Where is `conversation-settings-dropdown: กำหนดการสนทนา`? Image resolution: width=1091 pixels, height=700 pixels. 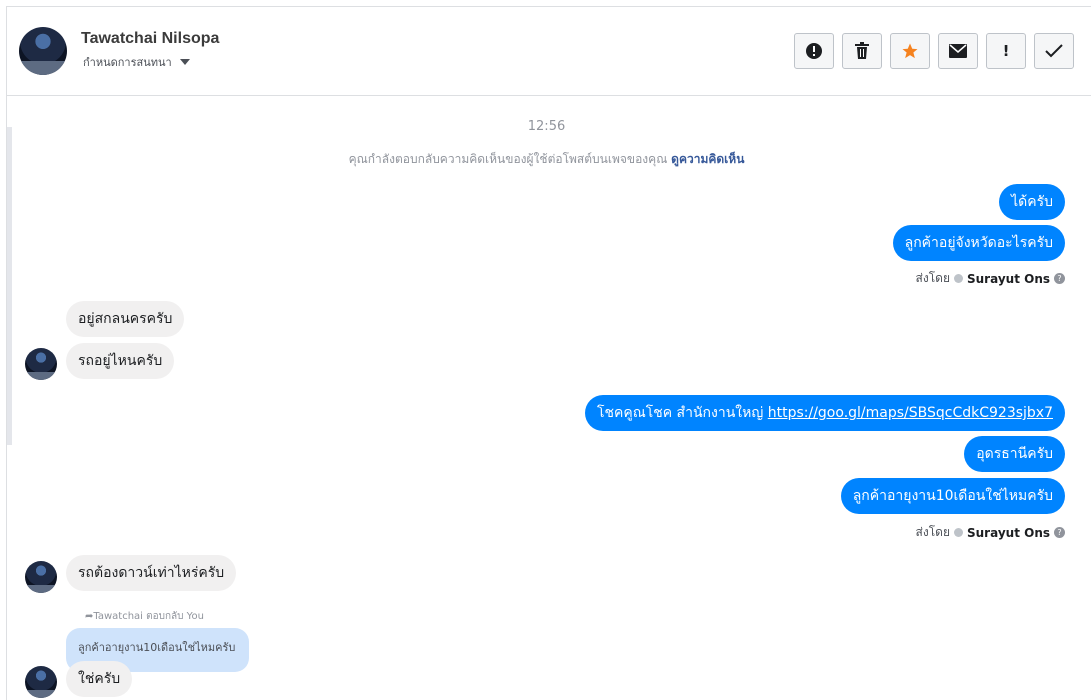
conversation-settings-dropdown: กำหนดการสนทนา is located at coordinates (136, 62).